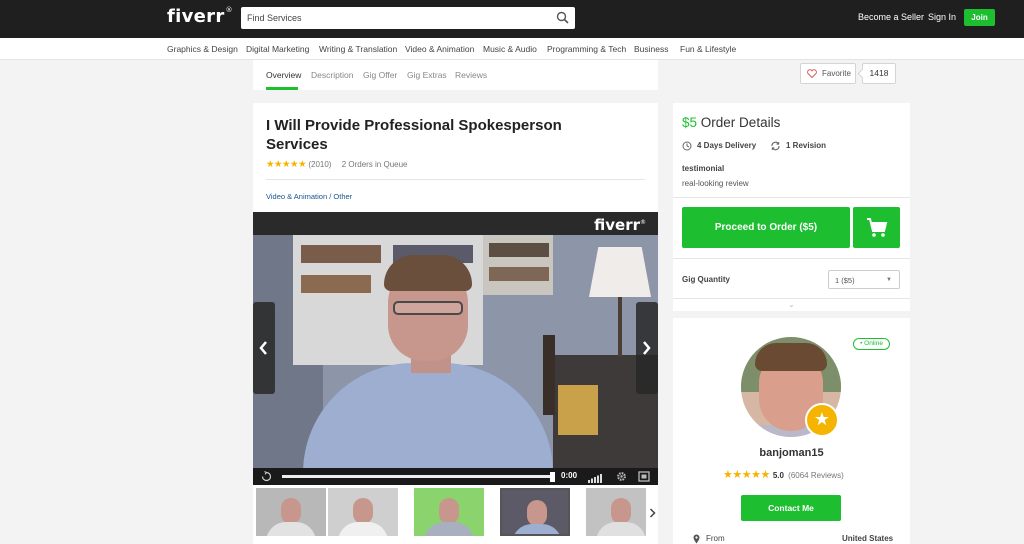 The width and height of the screenshot is (1024, 544). What do you see at coordinates (380, 75) in the screenshot?
I see `tab-gig-offer: Gig Offer` at bounding box center [380, 75].